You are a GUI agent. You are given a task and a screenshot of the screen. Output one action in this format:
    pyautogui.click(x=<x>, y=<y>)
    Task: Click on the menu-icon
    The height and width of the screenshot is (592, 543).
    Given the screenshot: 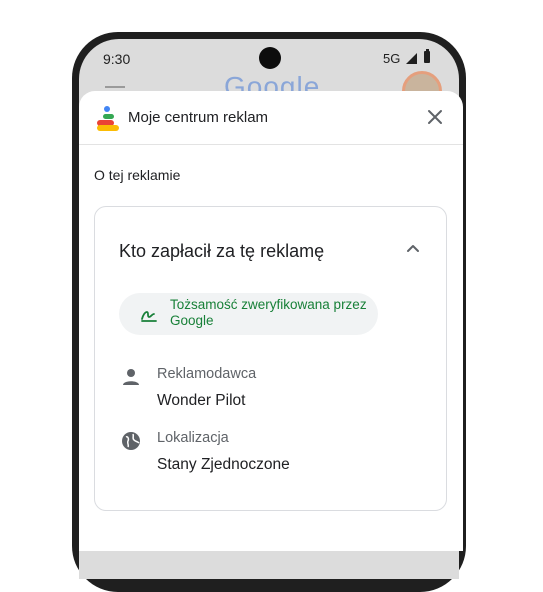 What is the action you would take?
    pyautogui.click(x=115, y=87)
    